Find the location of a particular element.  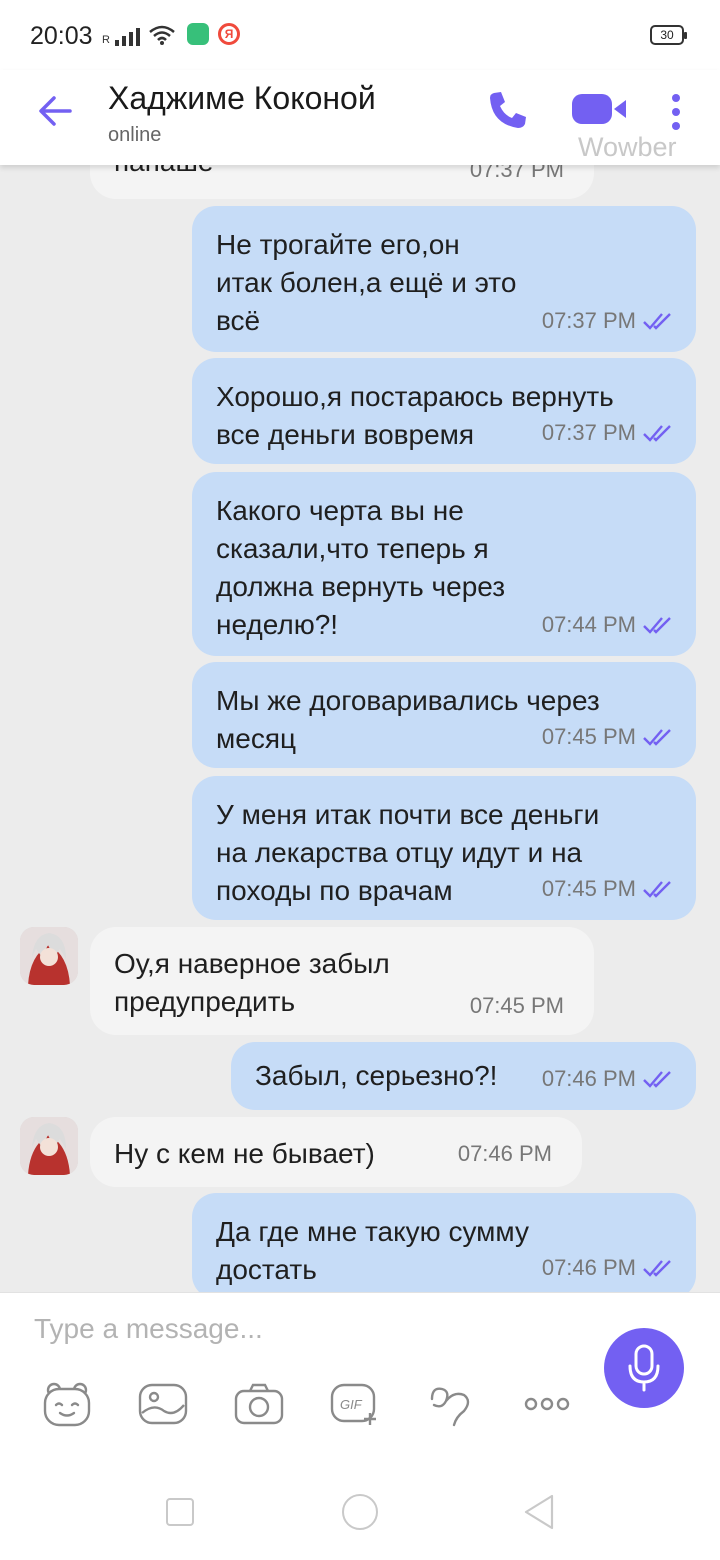

outgoing-message: Забыл, серьезно?! 07:46 PM is located at coordinates (463, 1076).